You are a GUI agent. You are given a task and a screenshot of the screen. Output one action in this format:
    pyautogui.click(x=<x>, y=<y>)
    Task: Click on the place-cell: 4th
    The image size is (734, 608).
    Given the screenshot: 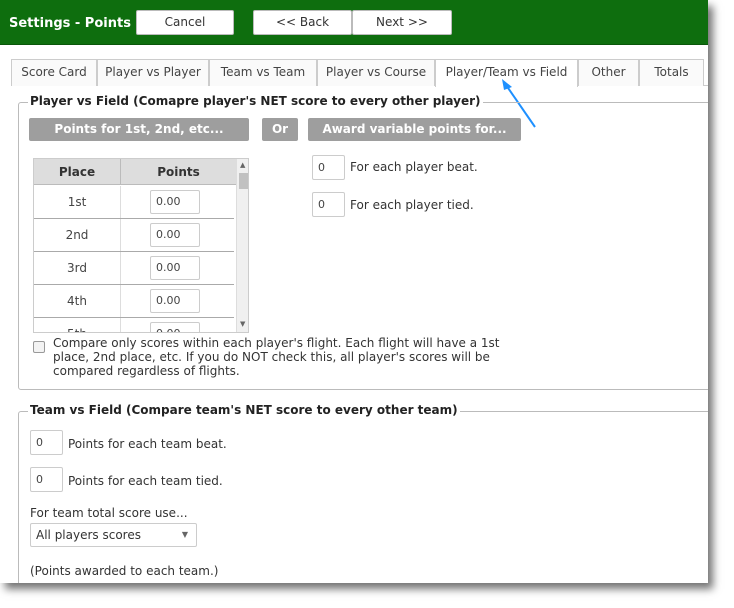 What is the action you would take?
    pyautogui.click(x=77, y=301)
    